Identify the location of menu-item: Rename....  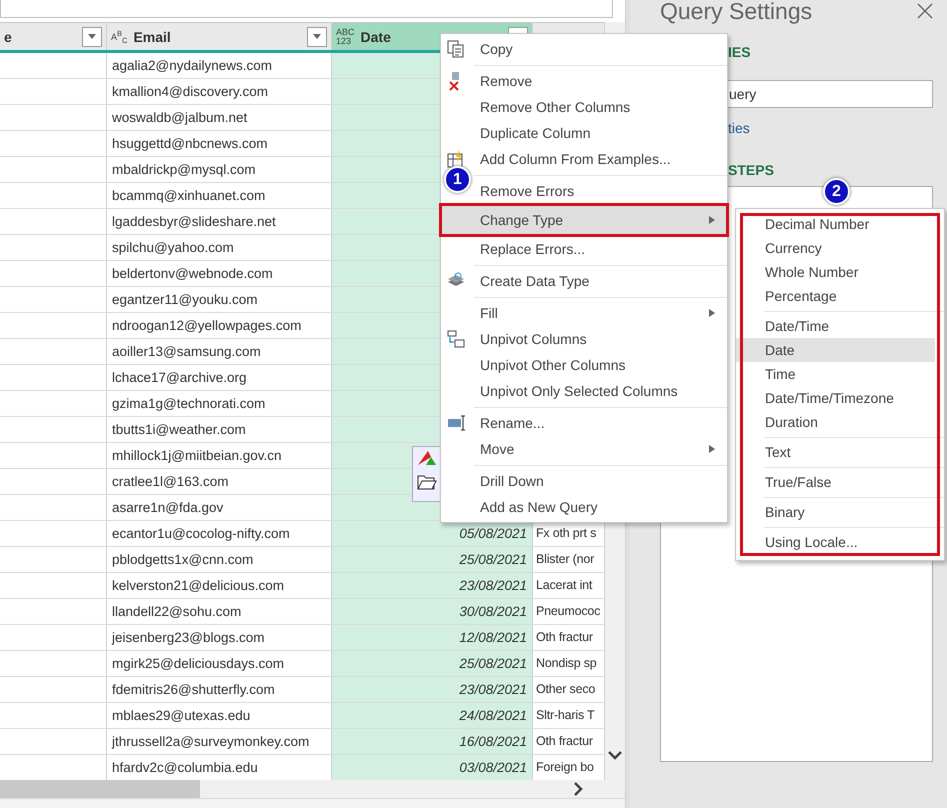
(603, 423).